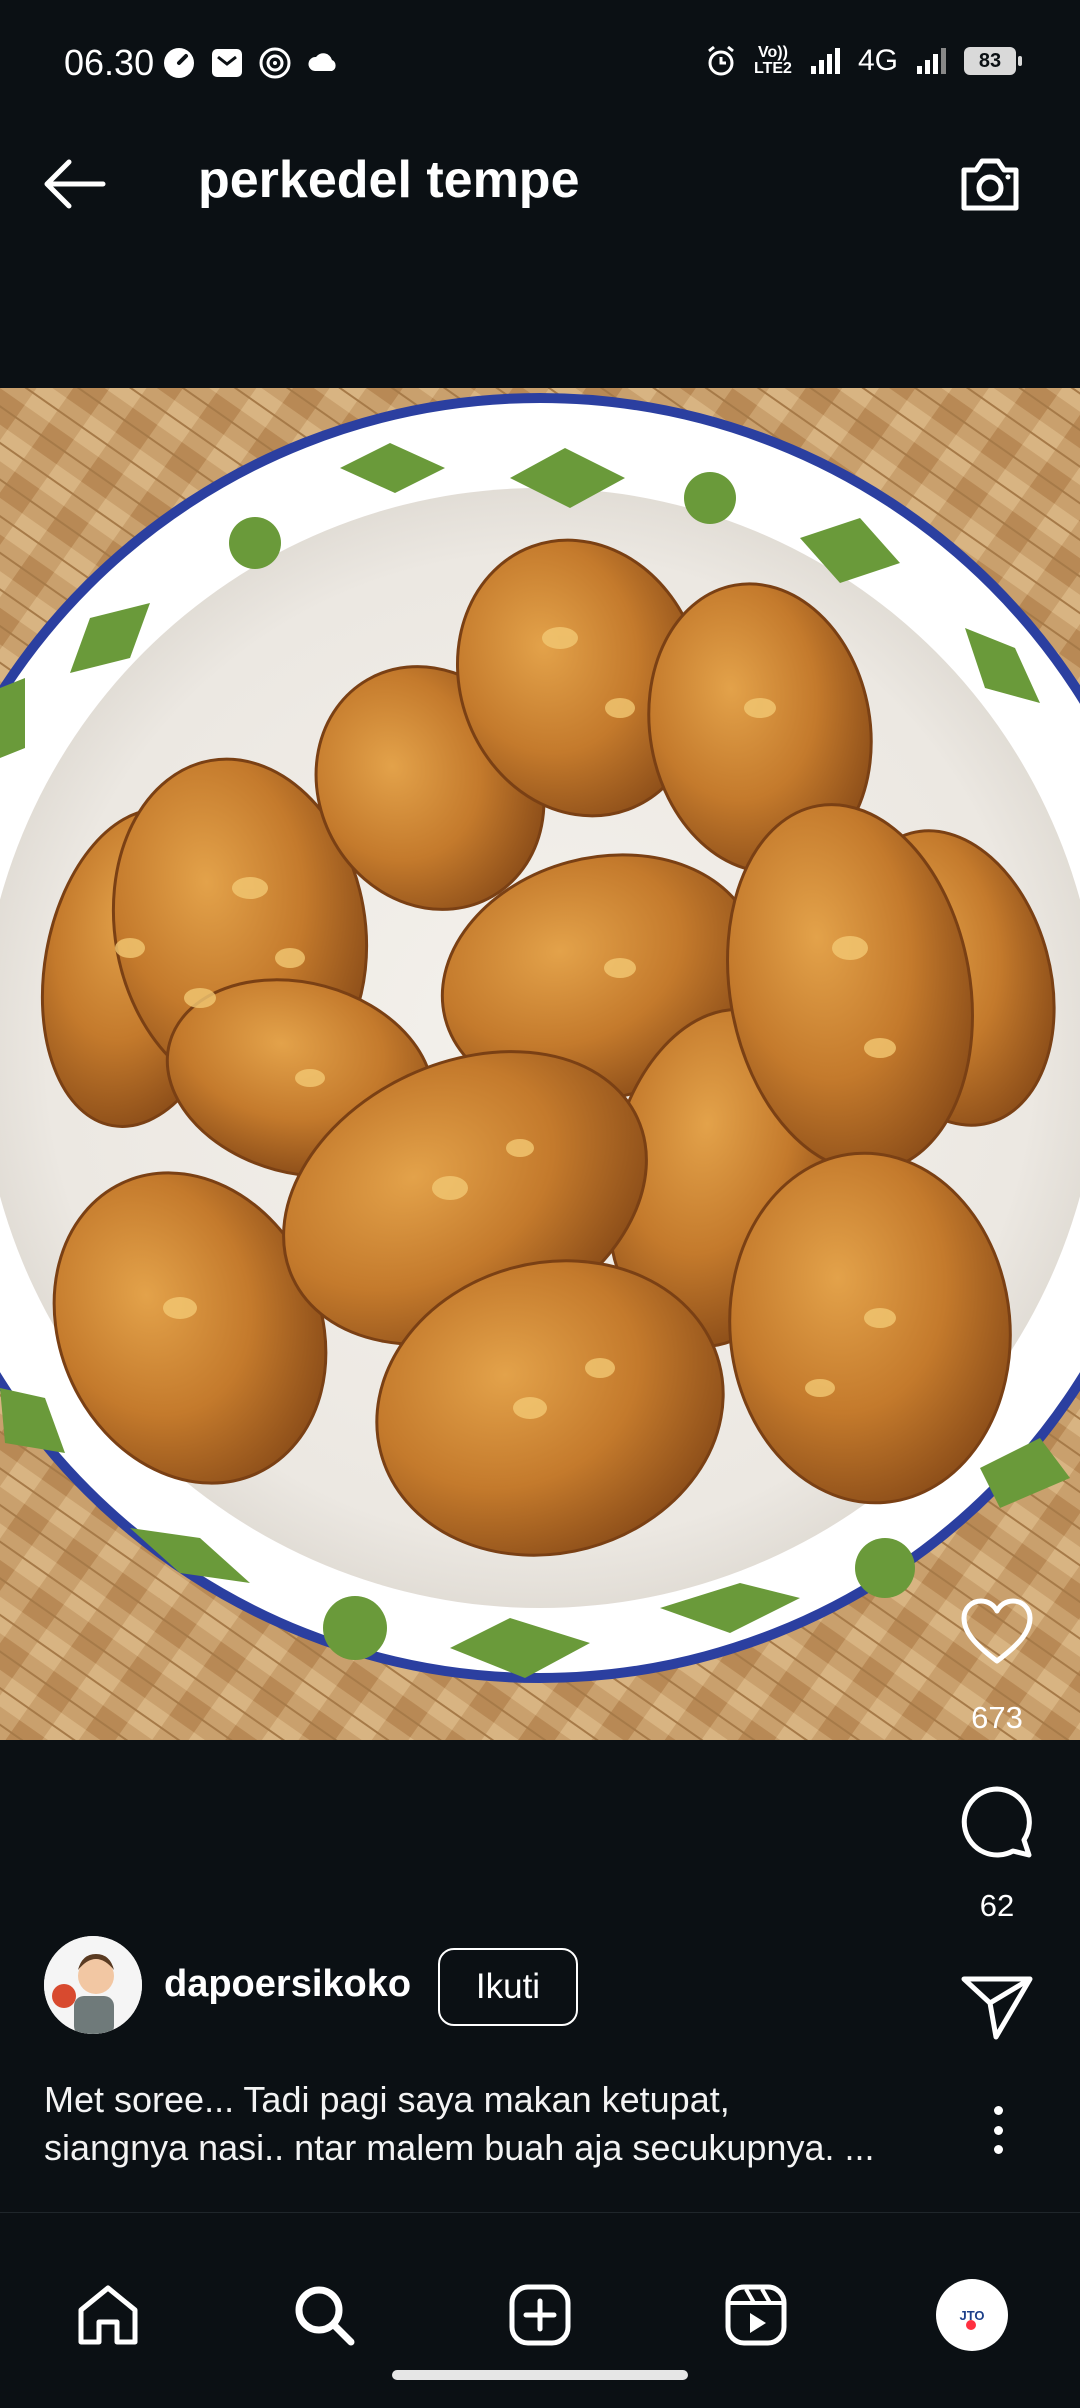 This screenshot has width=1080, height=2408. What do you see at coordinates (877, 60) in the screenshot?
I see `network-type: 4G` at bounding box center [877, 60].